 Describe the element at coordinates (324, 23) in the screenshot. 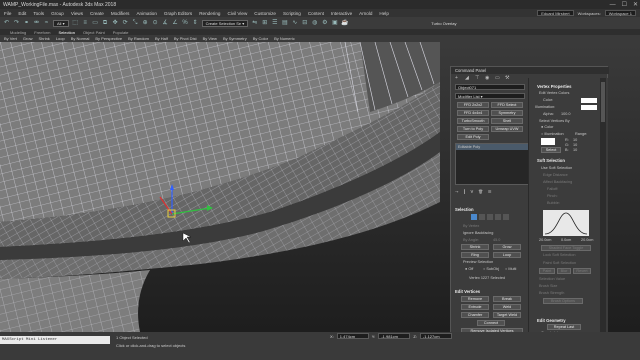

I see `render-setup-icon: ⚙` at that location.